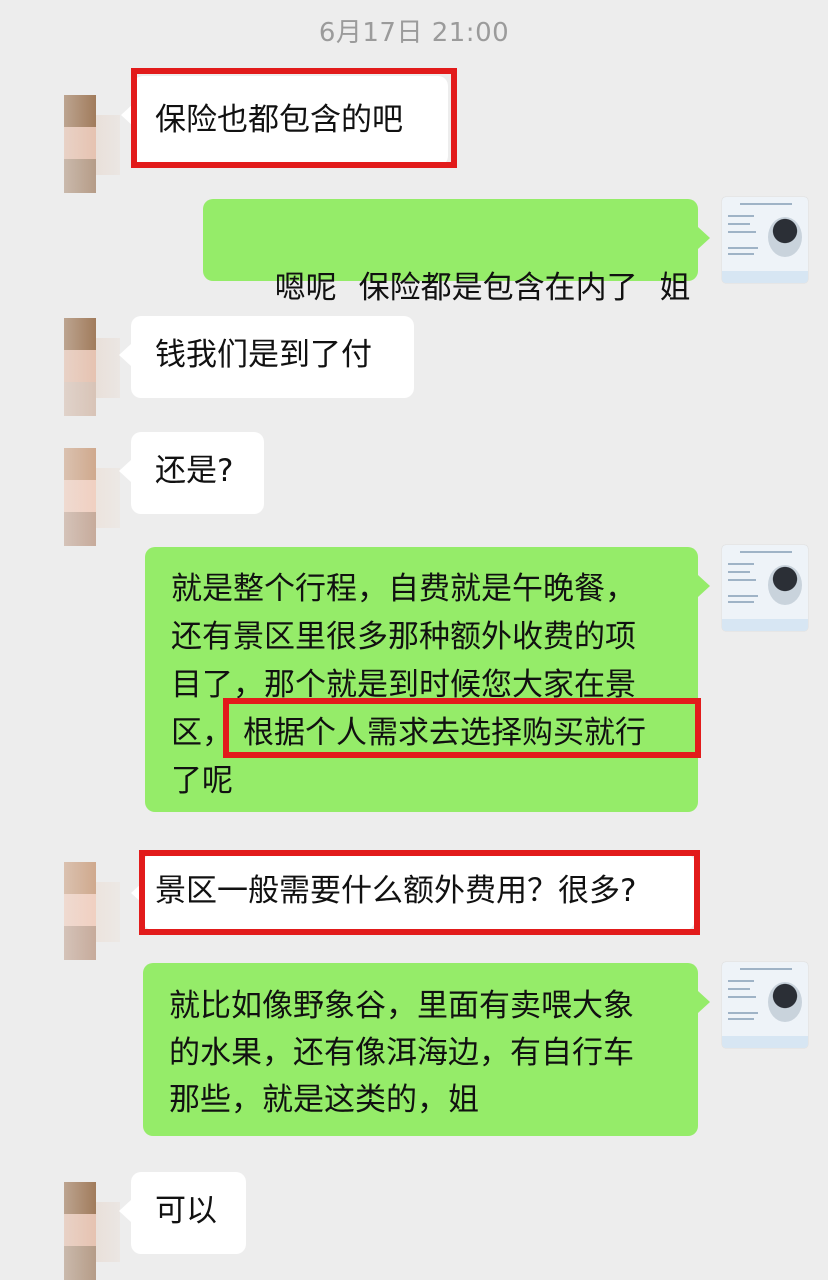 Image resolution: width=828 pixels, height=1280 pixels. I want to click on message-line: 就比如像野象谷，里面有卖喂大象, so click(401, 1006).